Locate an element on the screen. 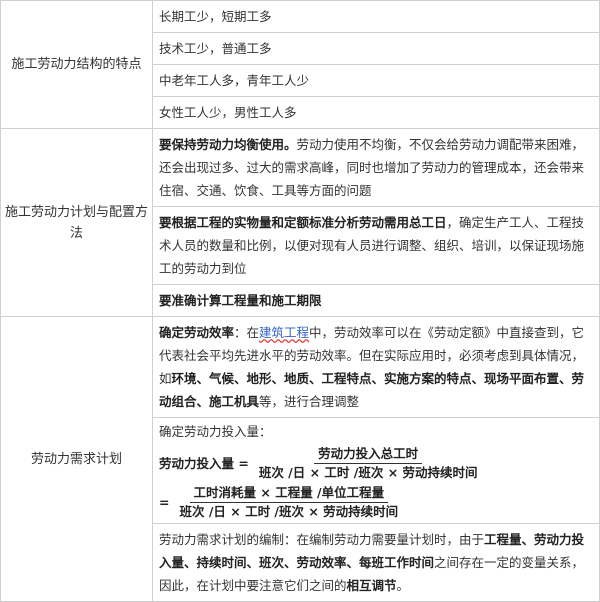 This screenshot has width=600, height=602. input-title: 确定劳动力投入量： is located at coordinates (215, 431).